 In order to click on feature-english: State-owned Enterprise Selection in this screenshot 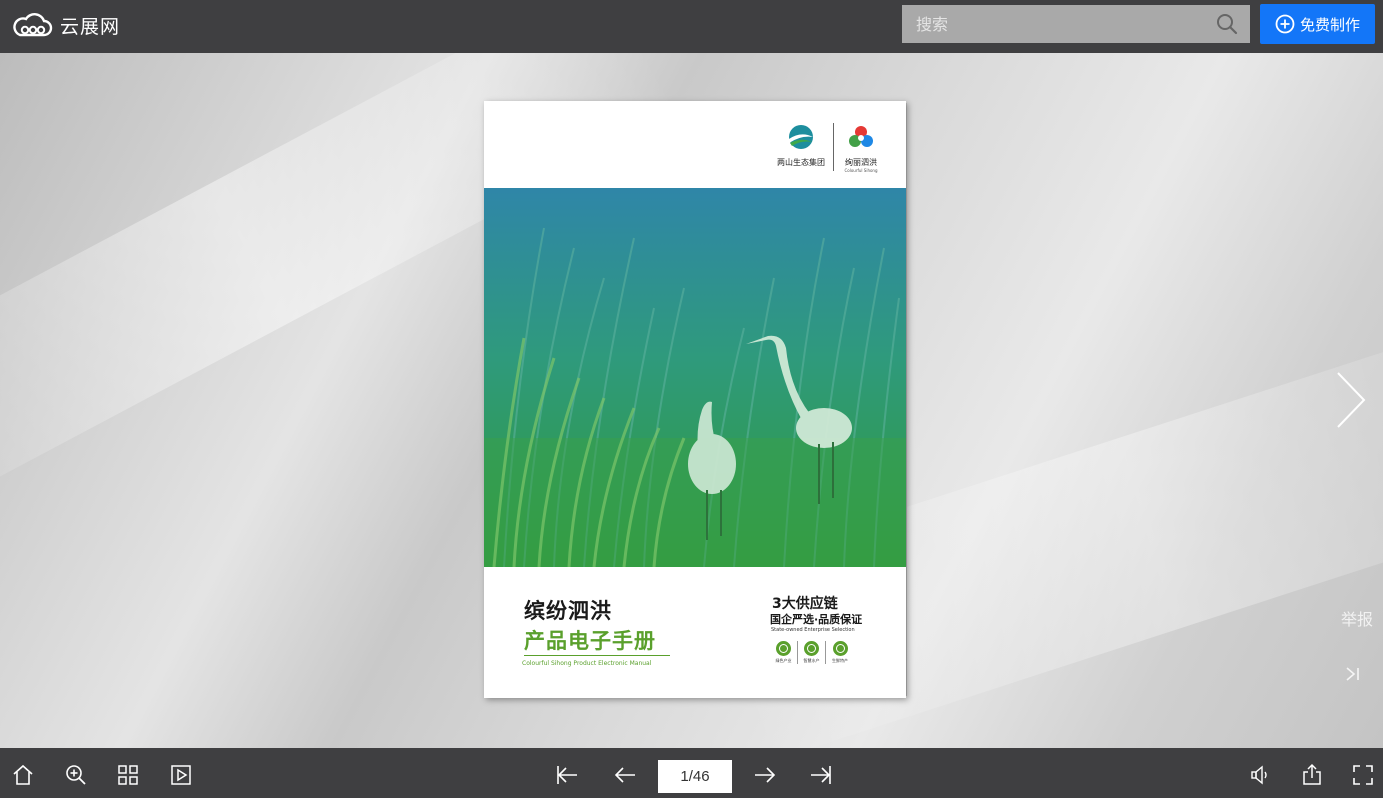, I will do `click(813, 630)`.